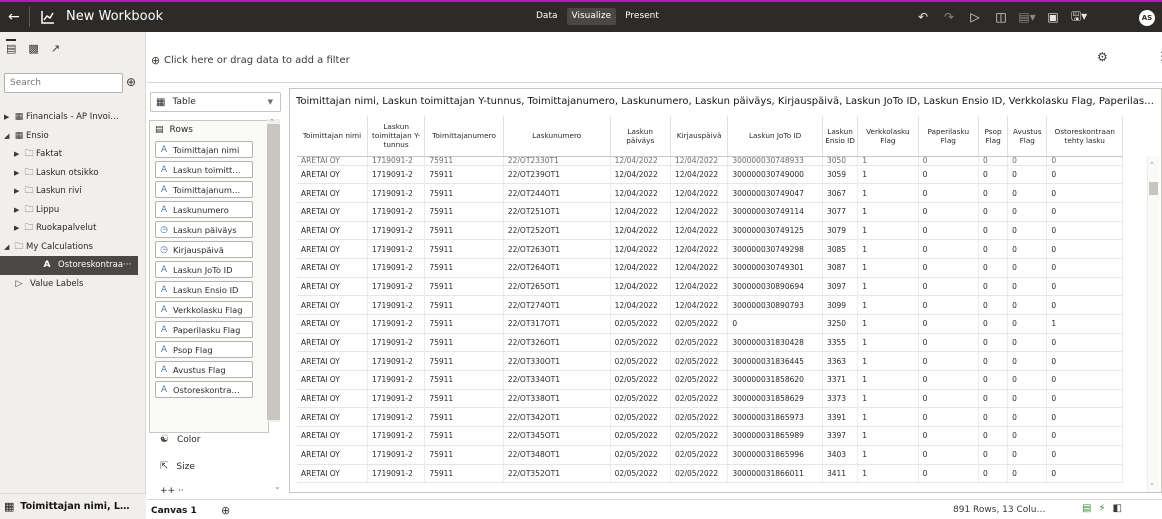 The width and height of the screenshot is (1162, 519). I want to click on table-cell: 300000030748933, so click(775, 161).